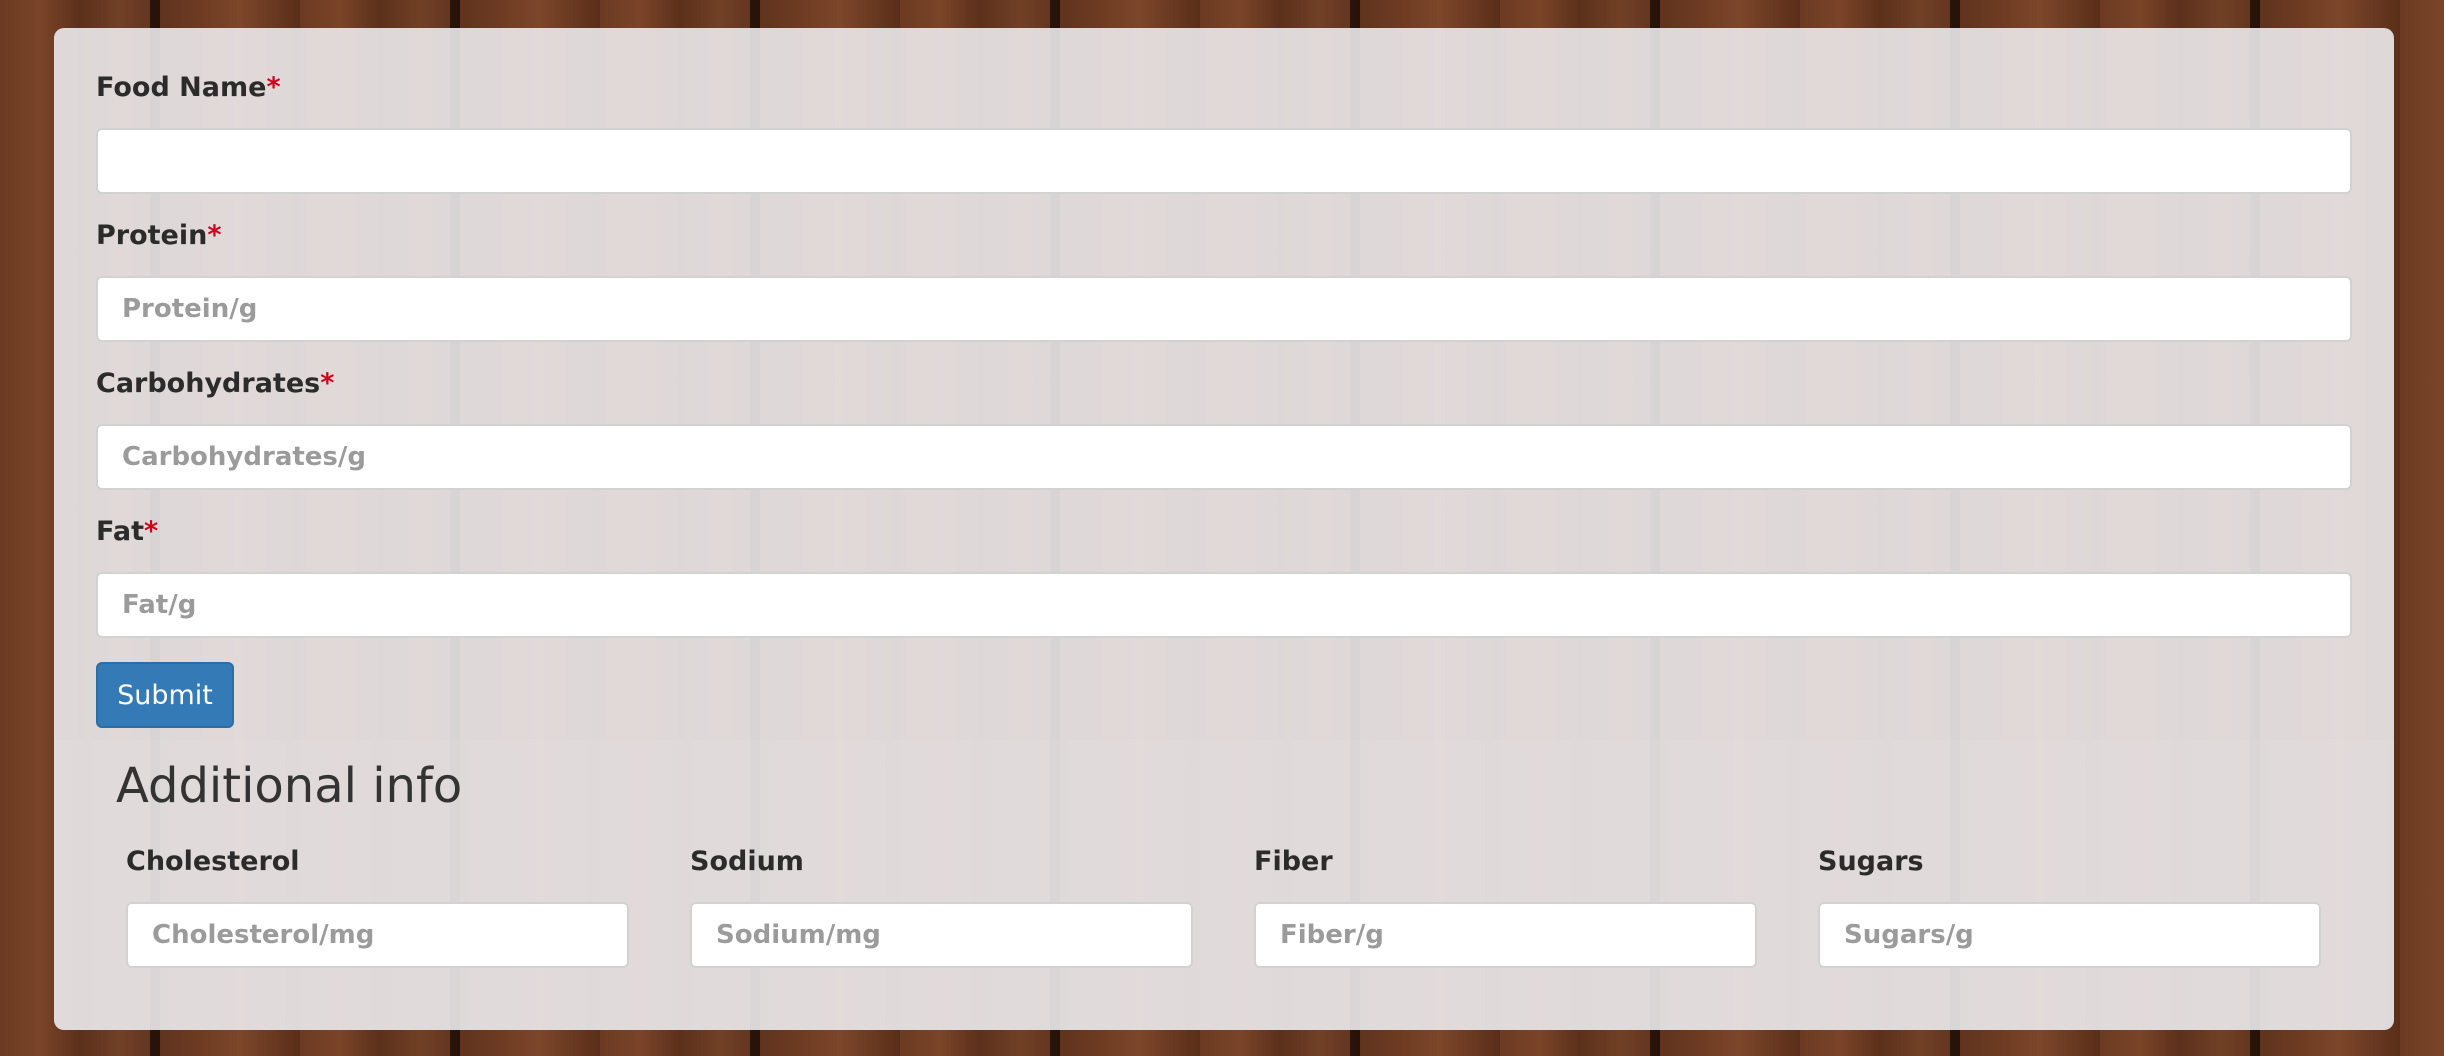  What do you see at coordinates (1224, 605) in the screenshot?
I see `fat-input` at bounding box center [1224, 605].